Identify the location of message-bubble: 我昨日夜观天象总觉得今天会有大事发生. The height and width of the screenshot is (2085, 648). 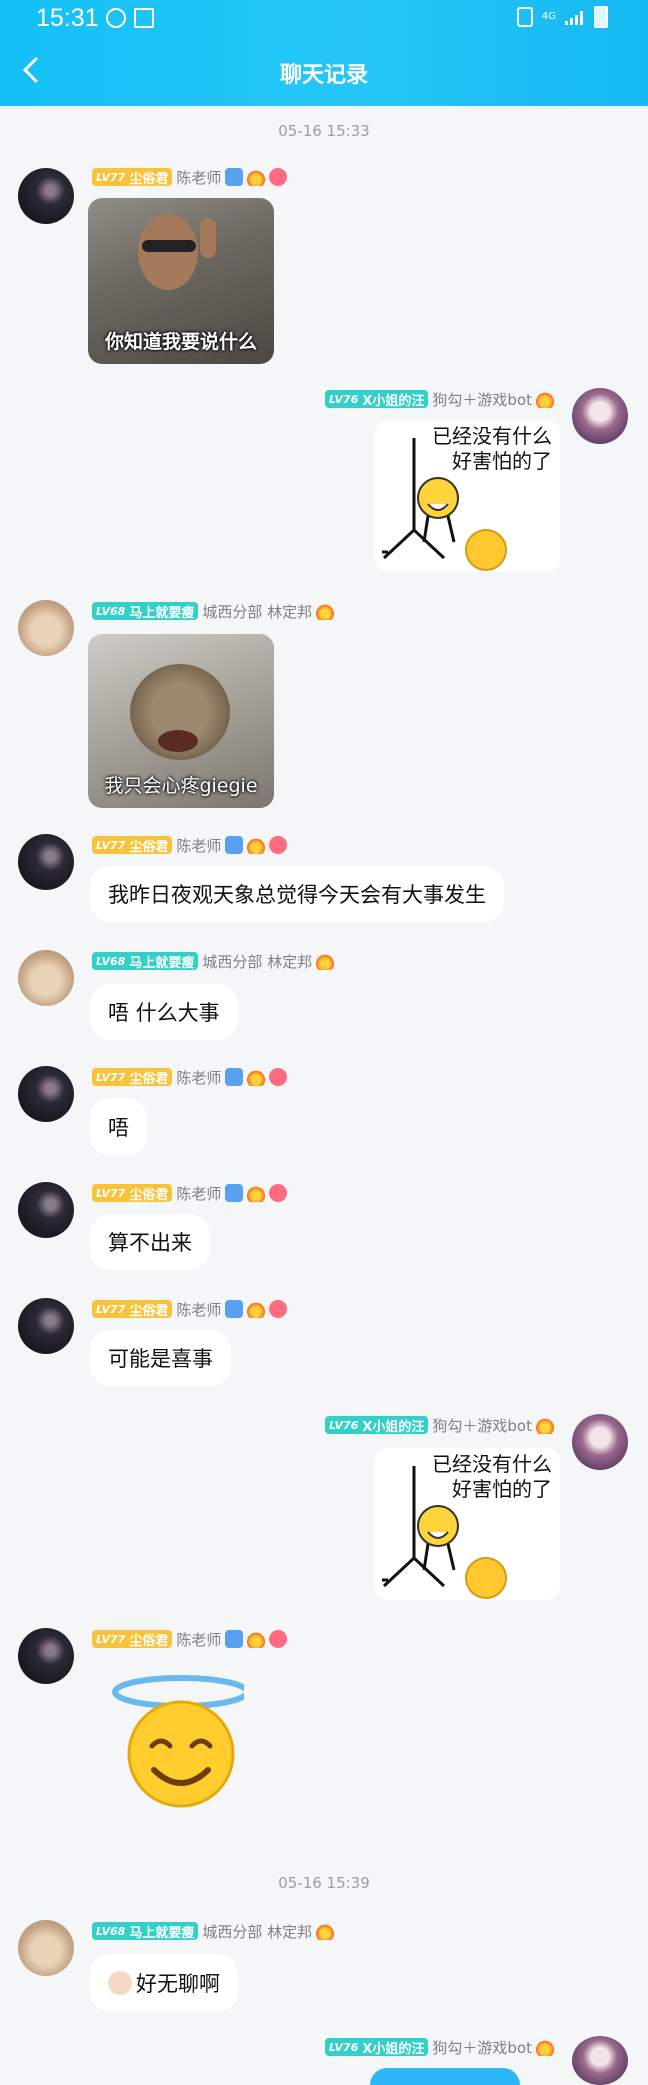
(297, 894).